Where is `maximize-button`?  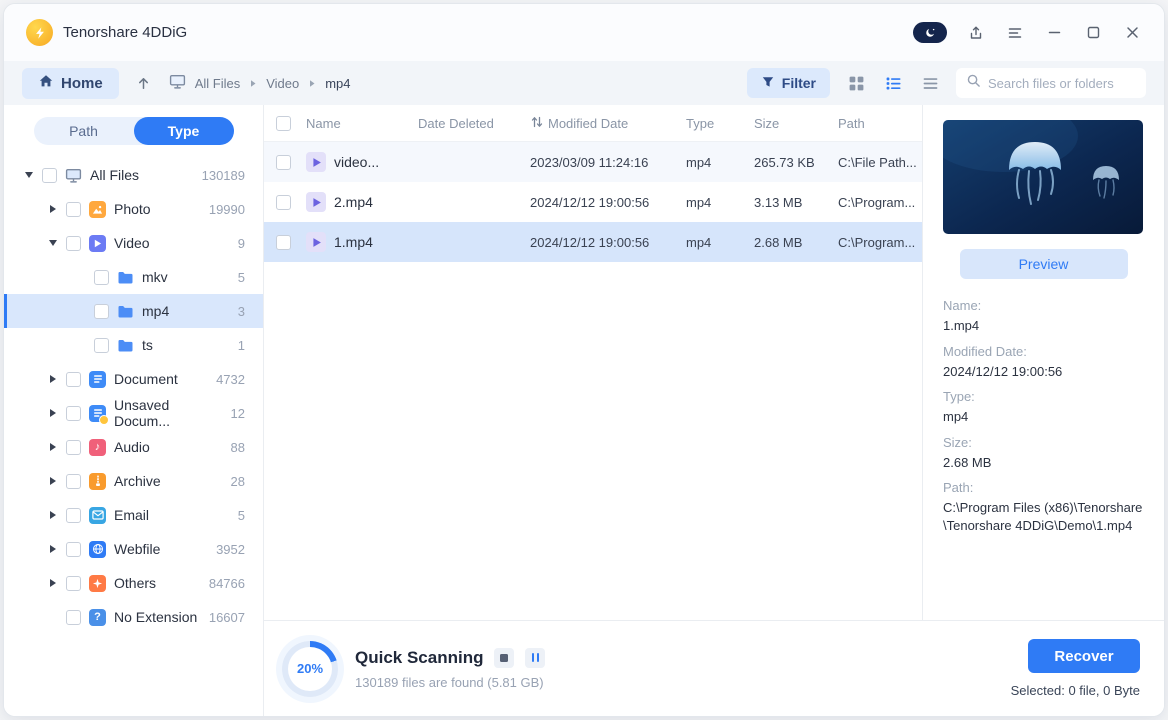 maximize-button is located at coordinates (1093, 33).